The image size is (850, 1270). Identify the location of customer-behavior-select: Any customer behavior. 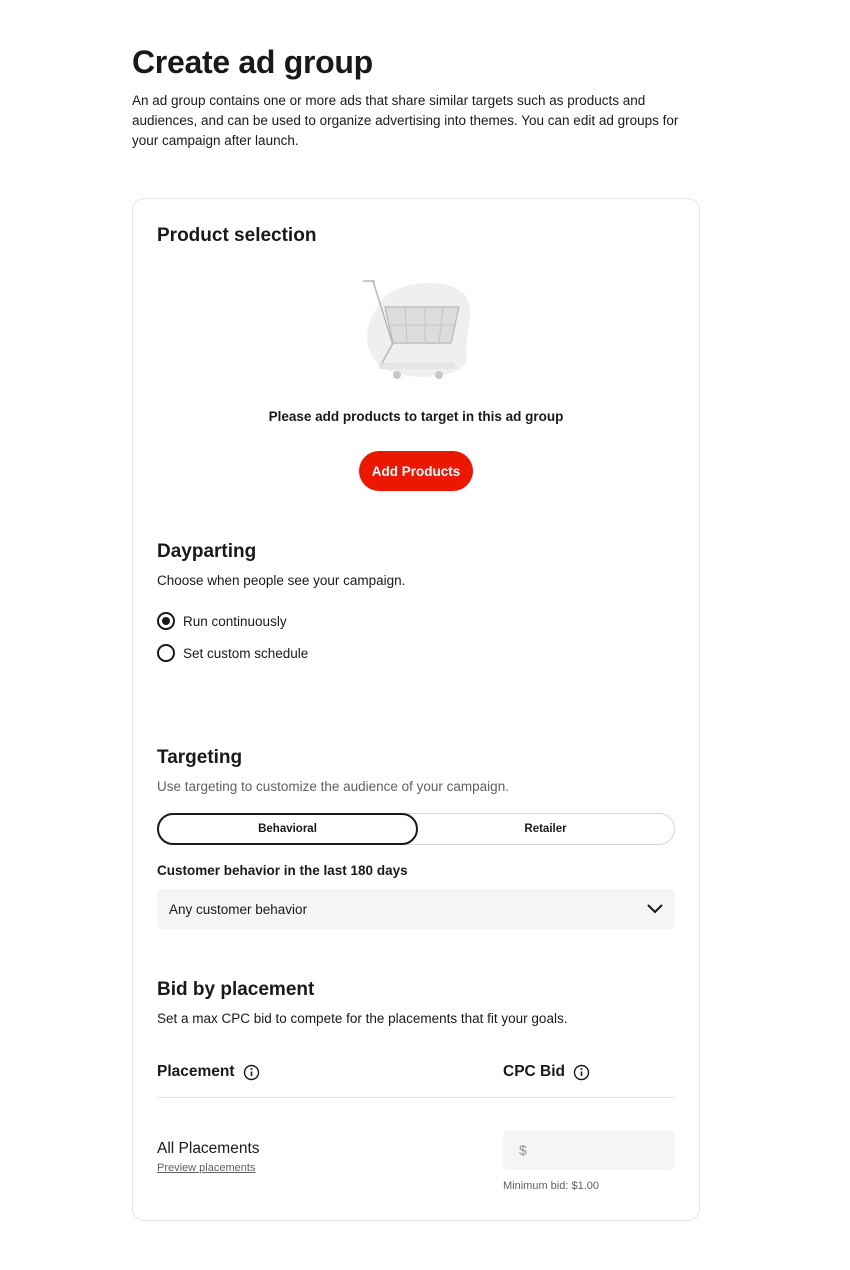
(416, 909).